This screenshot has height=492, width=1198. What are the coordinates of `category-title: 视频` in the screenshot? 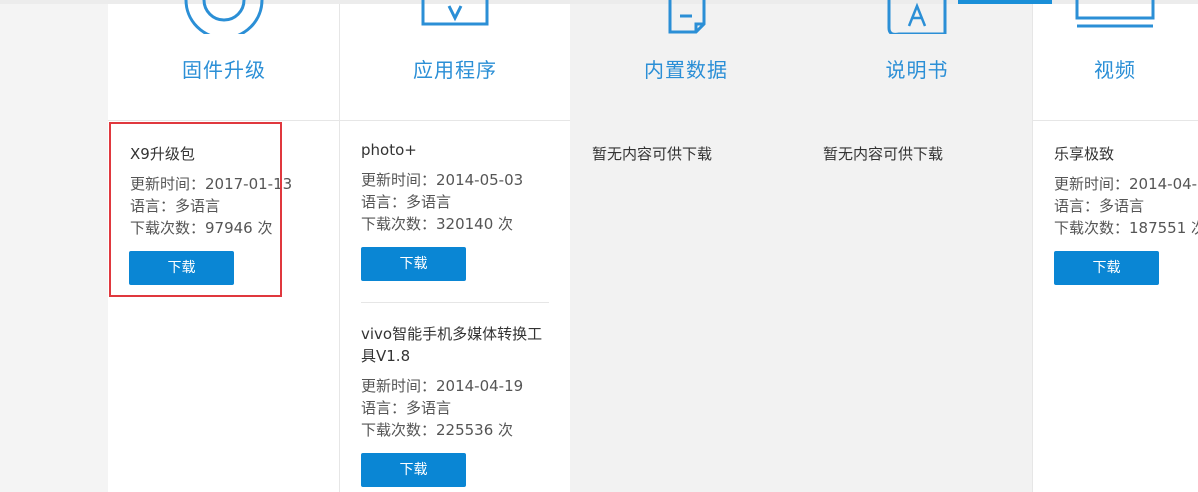 It's located at (1115, 70).